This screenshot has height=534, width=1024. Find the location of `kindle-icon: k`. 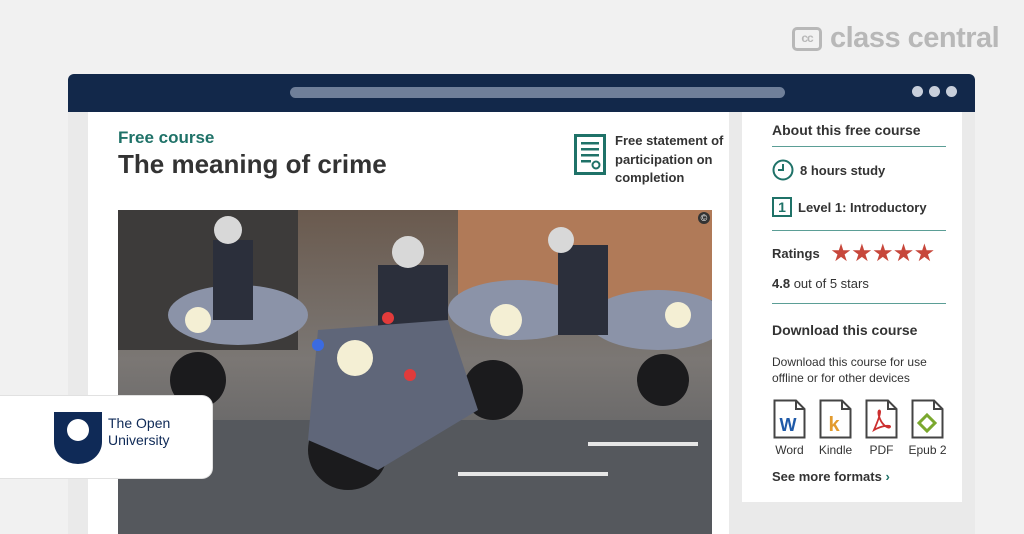

kindle-icon: k is located at coordinates (835, 419).